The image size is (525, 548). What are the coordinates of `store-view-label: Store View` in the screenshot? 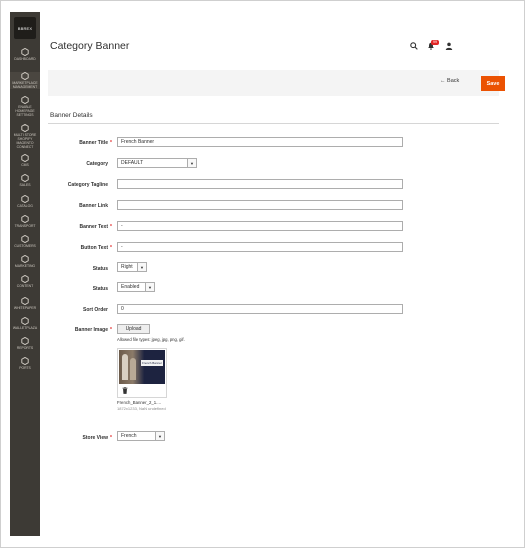 It's located at (95, 438).